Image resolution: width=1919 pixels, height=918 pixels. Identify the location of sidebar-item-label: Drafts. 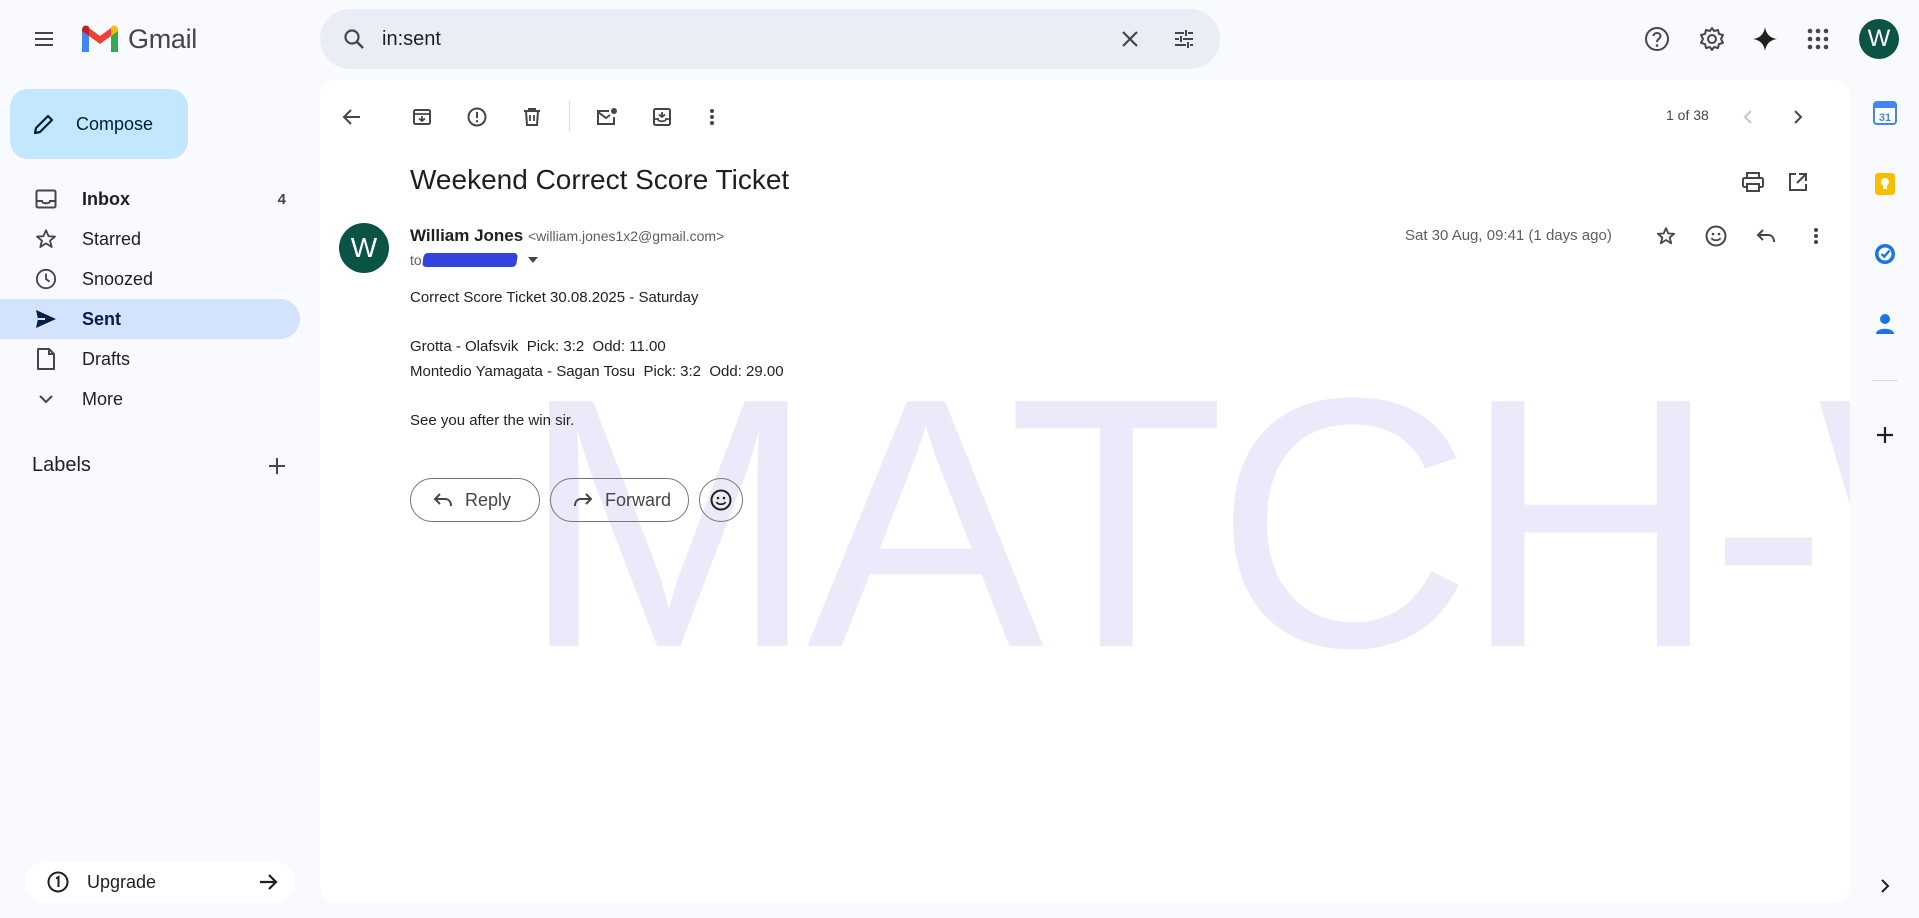
(106, 358).